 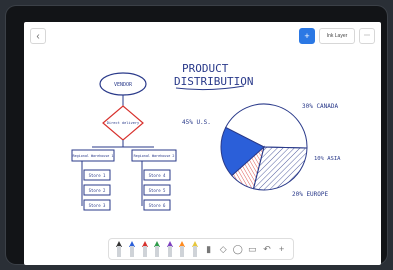 I want to click on flow-right-item: Store 5, so click(x=157, y=190).